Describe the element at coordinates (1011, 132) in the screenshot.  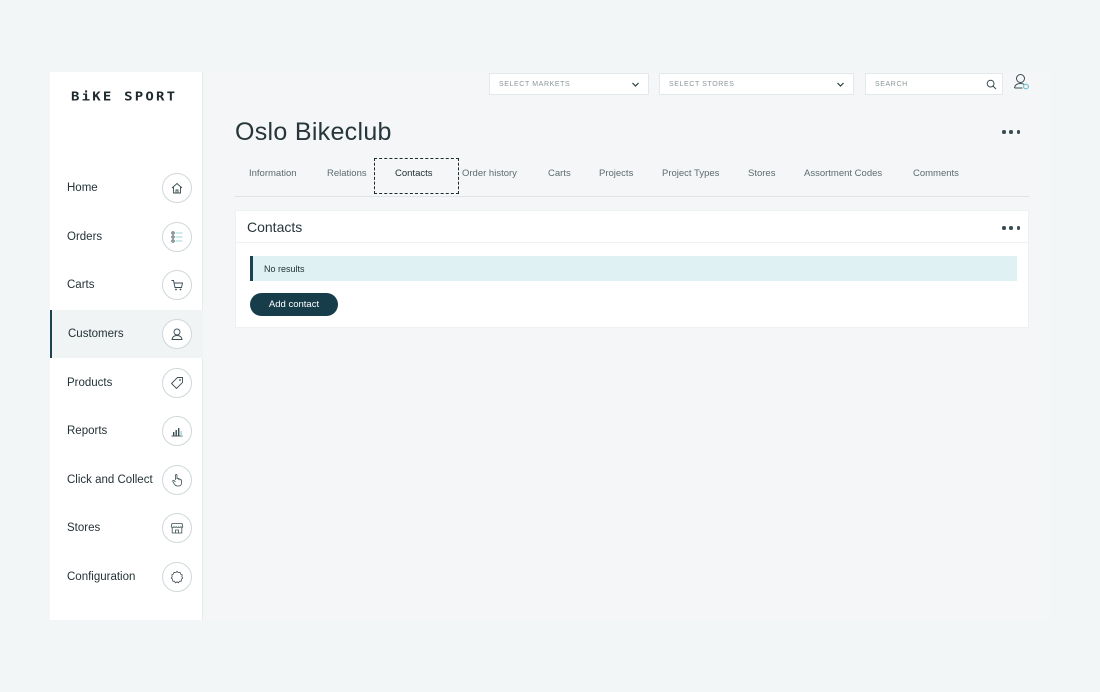
I see `page-more-options-icon` at that location.